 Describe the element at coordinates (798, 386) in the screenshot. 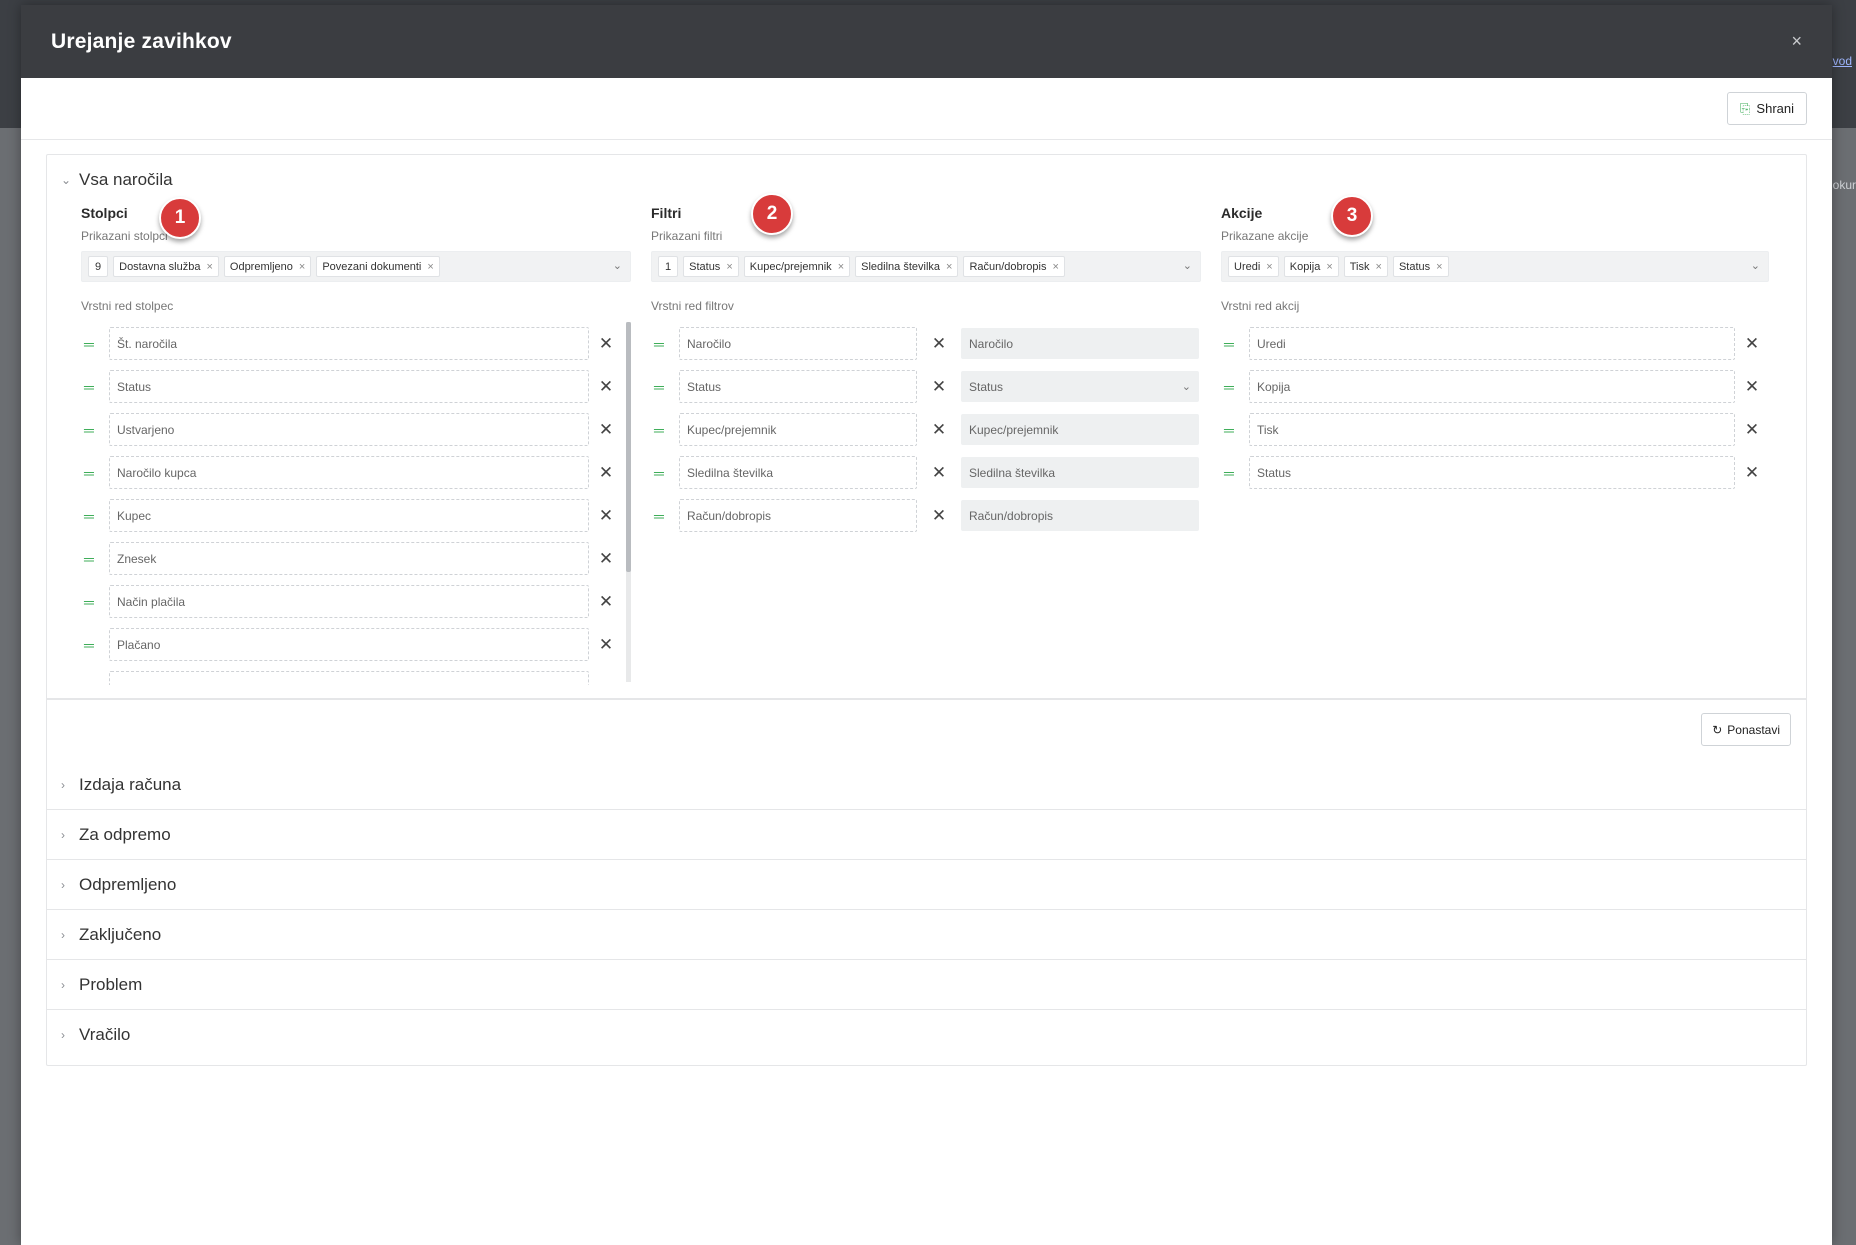

I see `filter-field: Status` at that location.